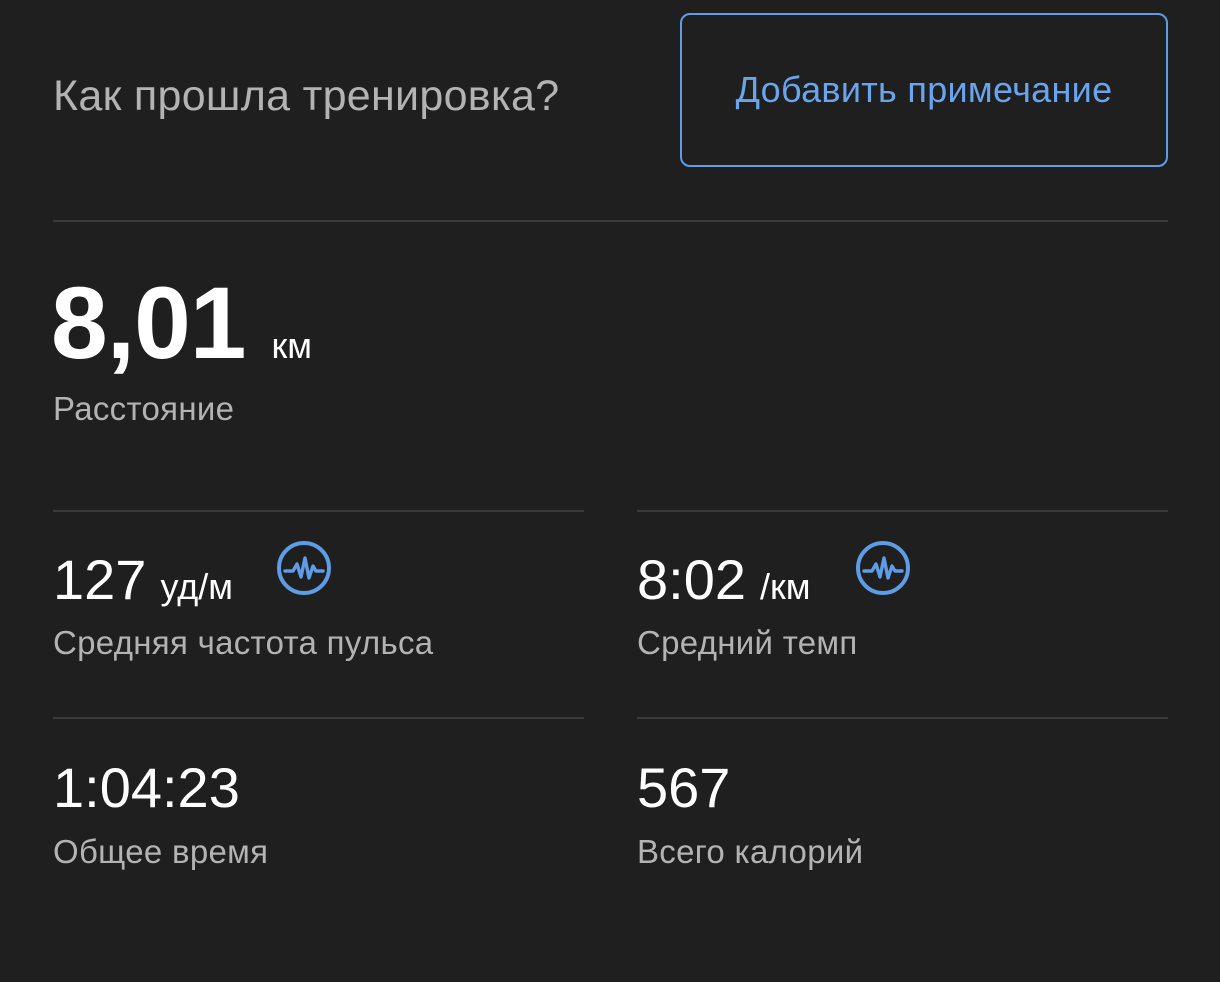 The image size is (1220, 982). What do you see at coordinates (883, 568) in the screenshot?
I see `heart-rate-icon-pace` at bounding box center [883, 568].